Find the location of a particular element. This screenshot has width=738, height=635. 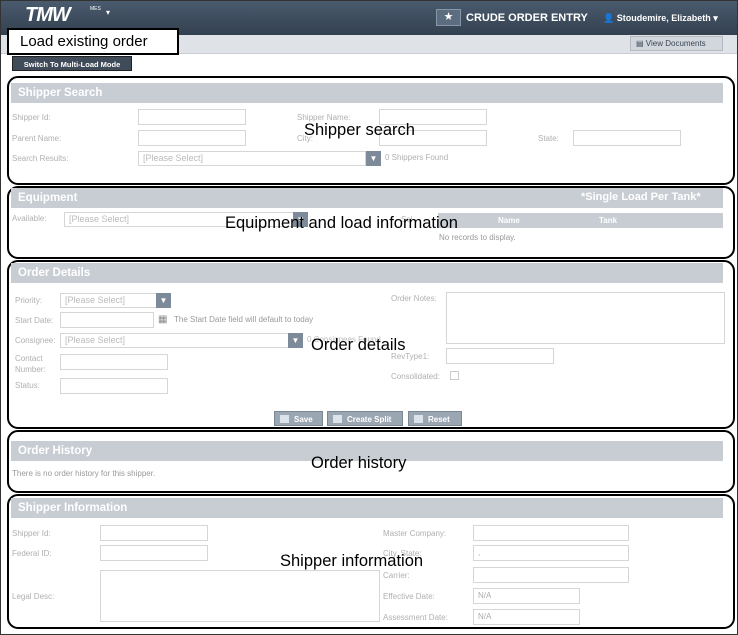

carrier-value is located at coordinates (551, 575).